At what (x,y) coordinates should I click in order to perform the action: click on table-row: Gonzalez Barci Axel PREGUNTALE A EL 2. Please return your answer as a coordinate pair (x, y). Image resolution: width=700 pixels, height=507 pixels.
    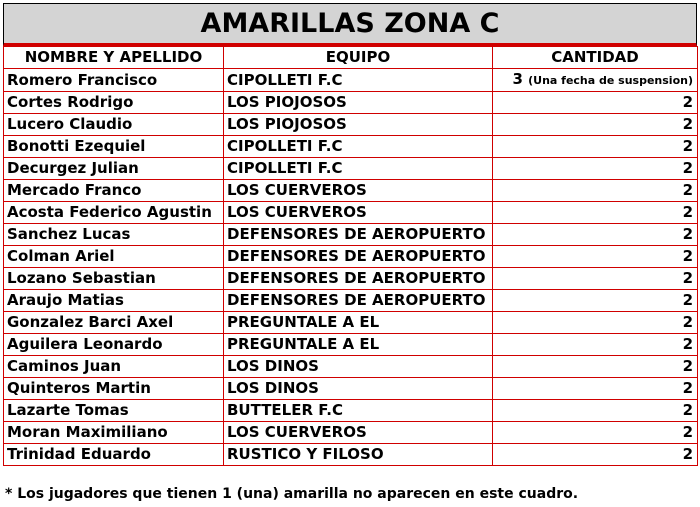
    Looking at the image, I should click on (350, 322).